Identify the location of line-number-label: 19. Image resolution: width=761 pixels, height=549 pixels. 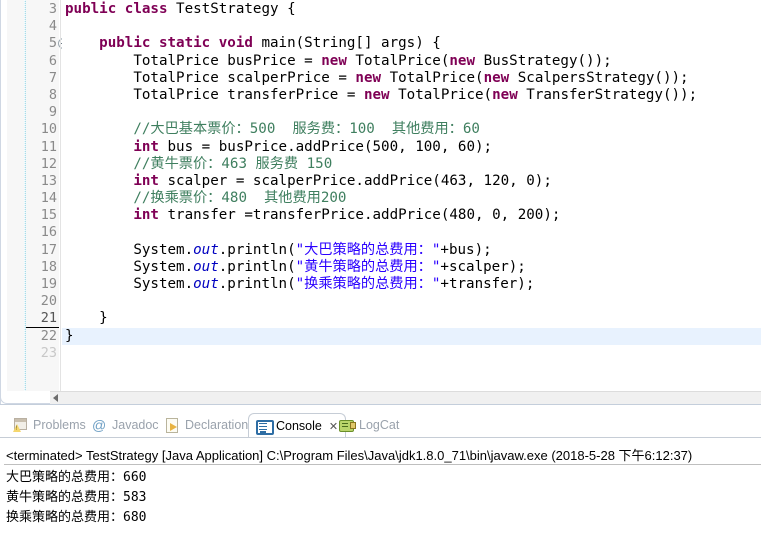
(48, 284).